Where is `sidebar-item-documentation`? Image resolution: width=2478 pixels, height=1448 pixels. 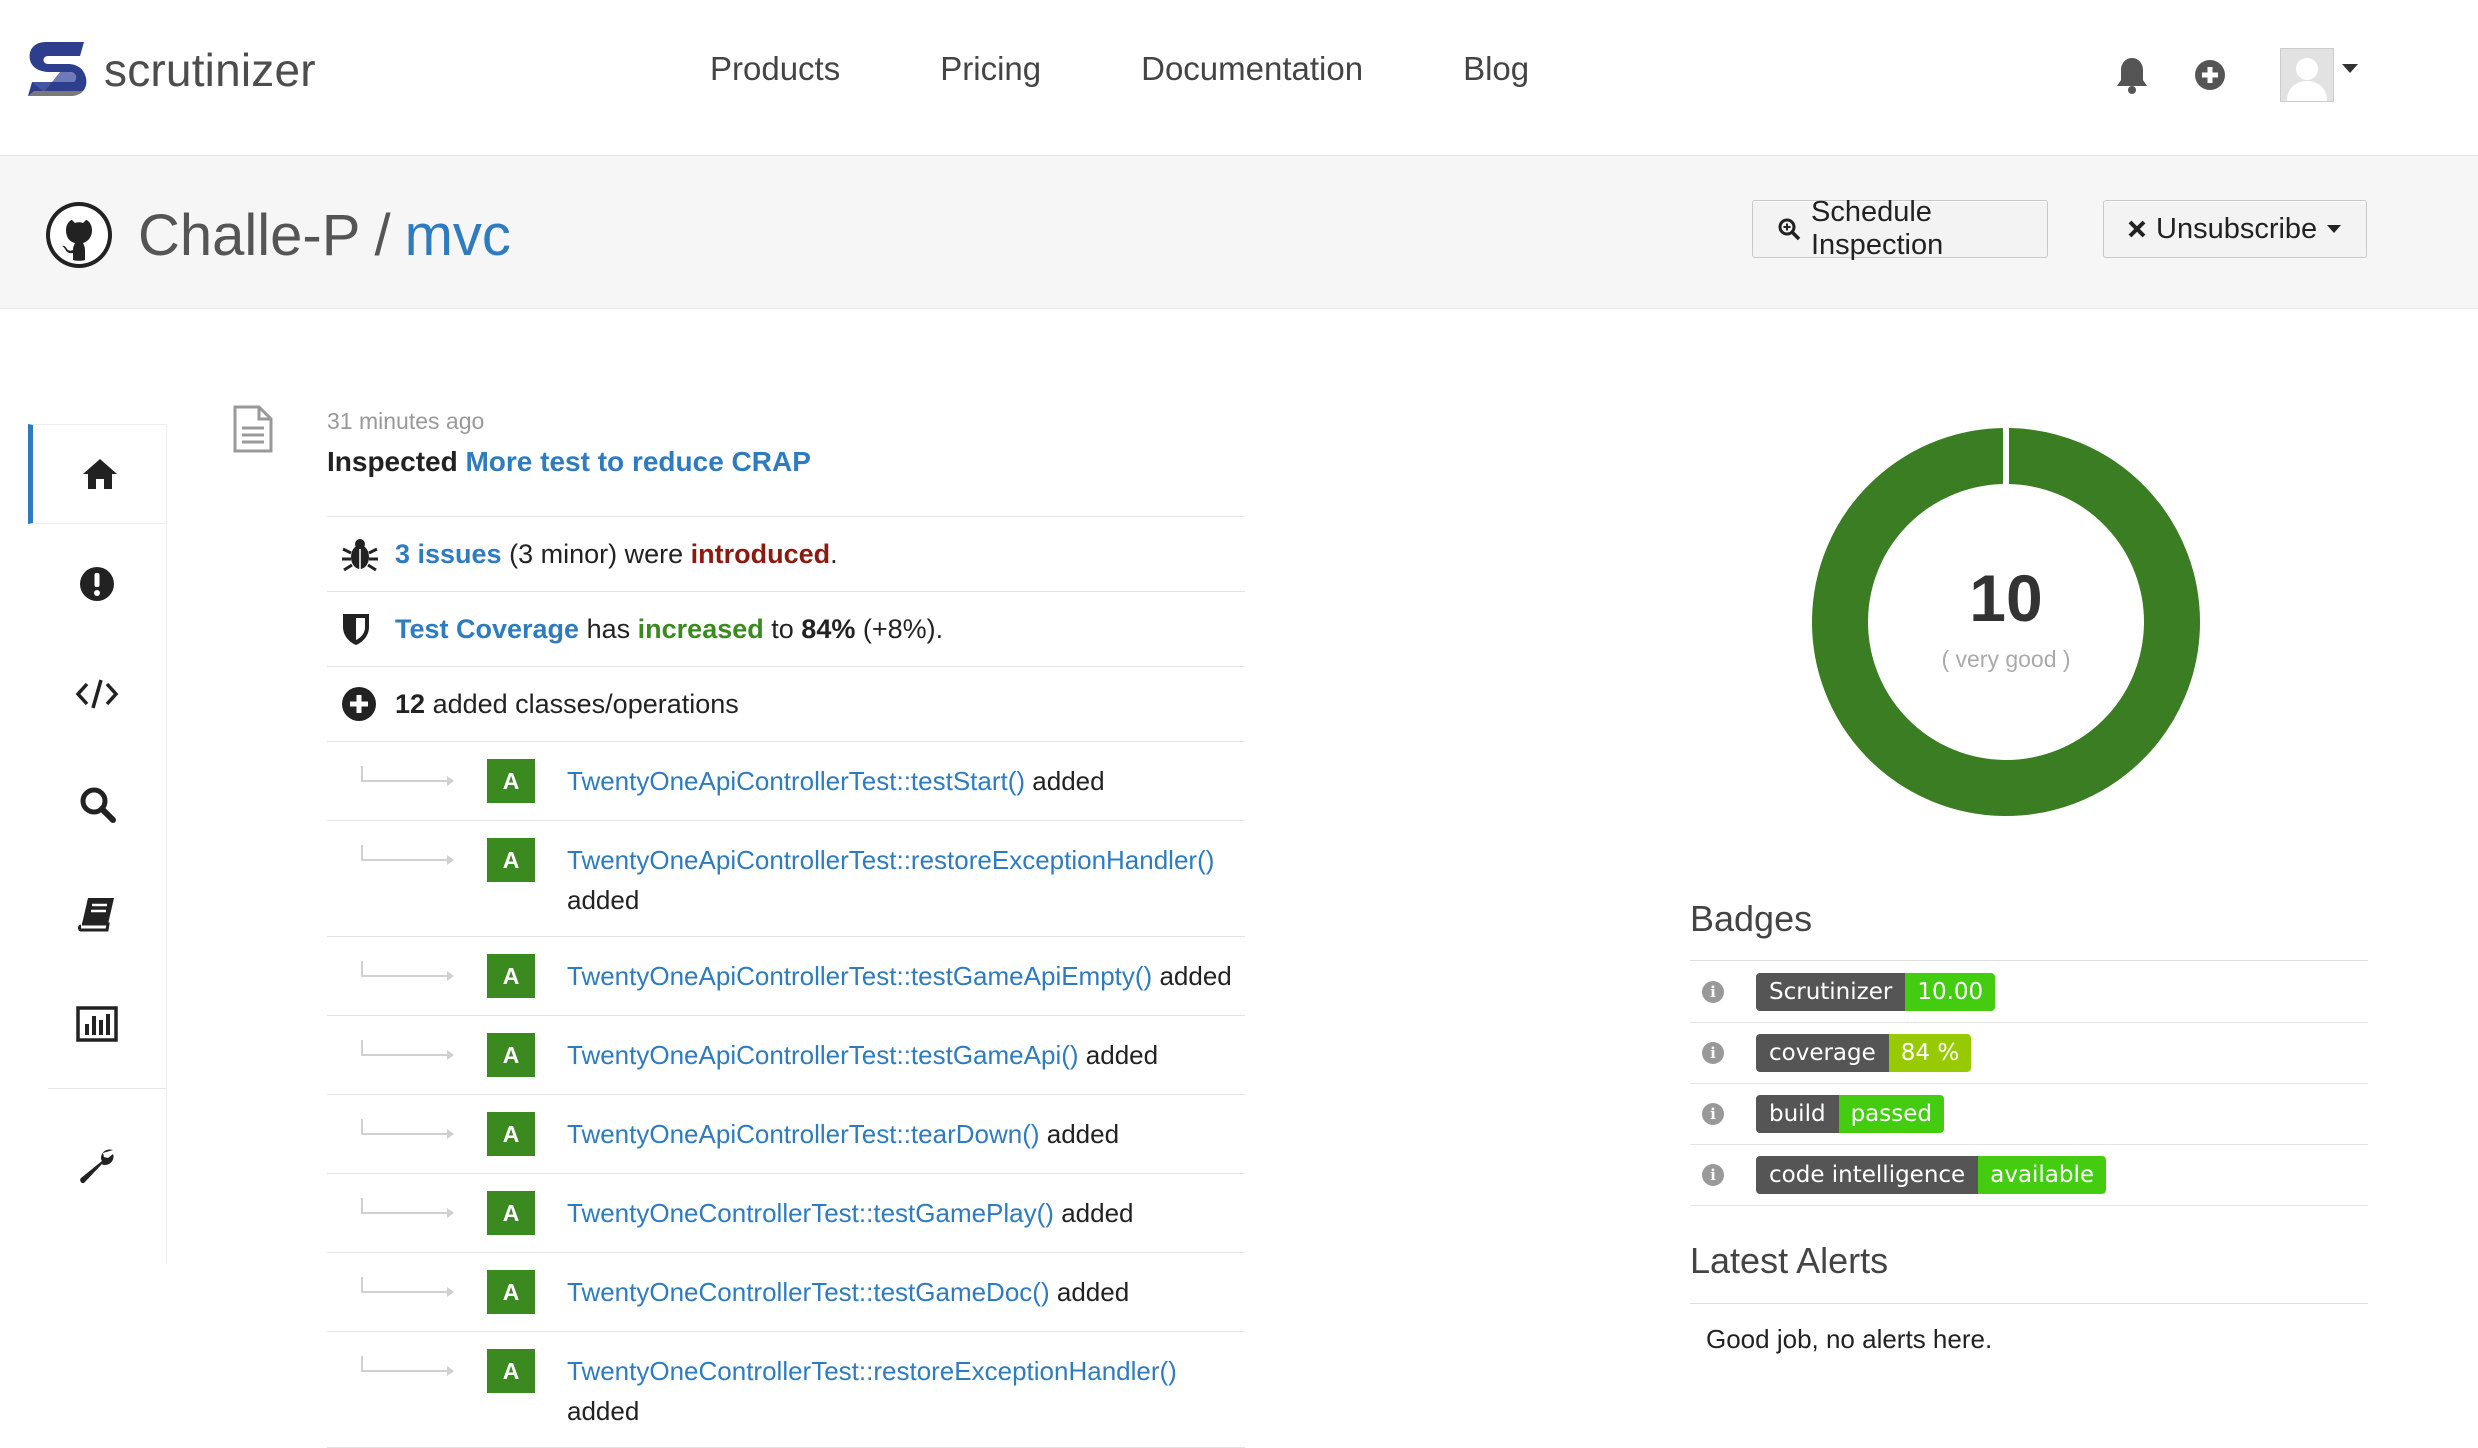 sidebar-item-documentation is located at coordinates (97, 914).